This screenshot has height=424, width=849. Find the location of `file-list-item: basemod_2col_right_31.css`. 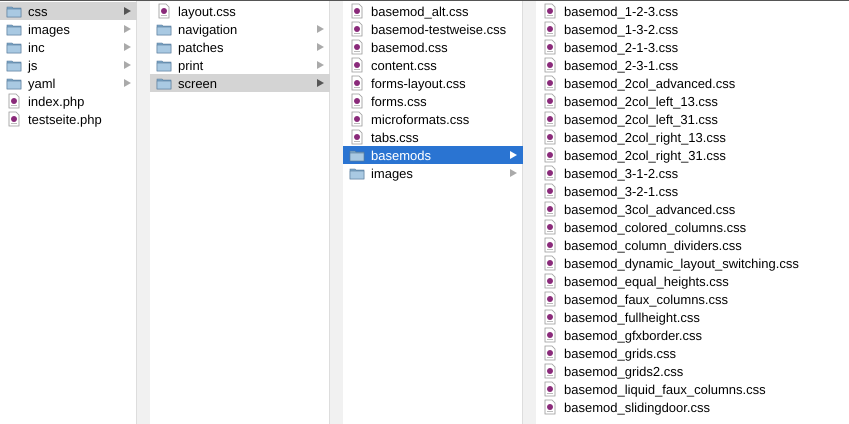

file-list-item: basemod_2col_right_31.css is located at coordinates (692, 155).